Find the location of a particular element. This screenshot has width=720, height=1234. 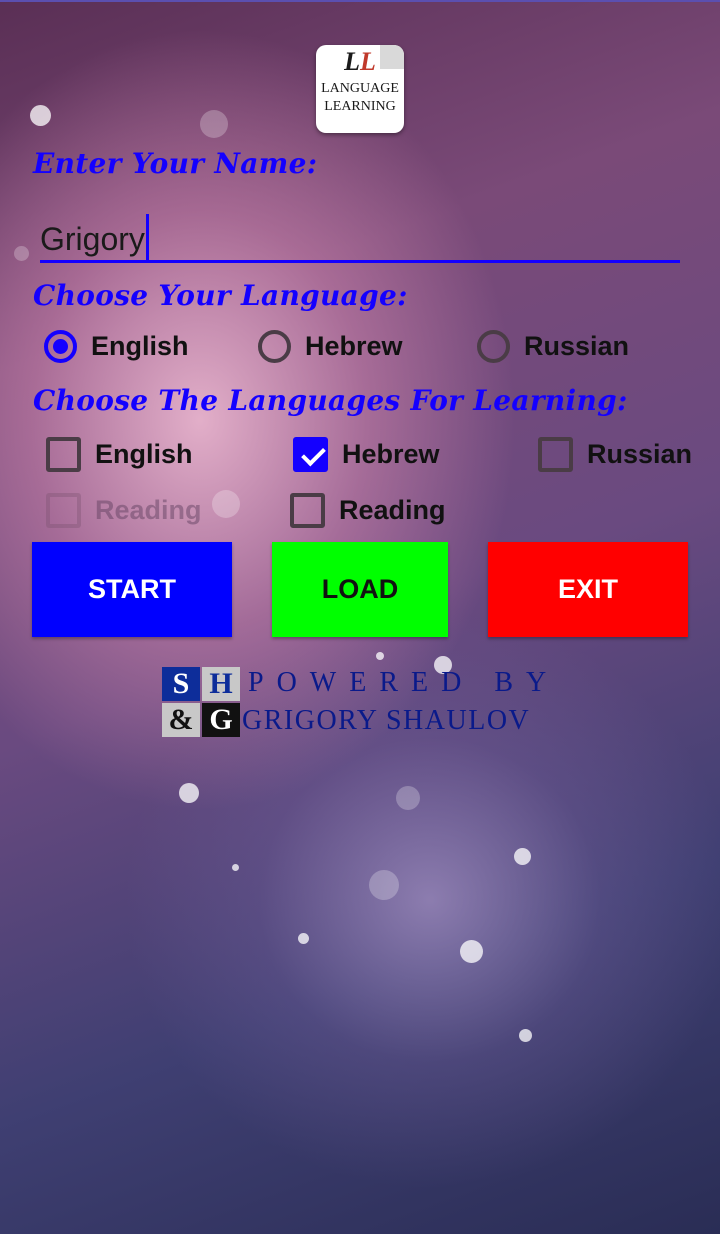

radio-label: English is located at coordinates (140, 346).